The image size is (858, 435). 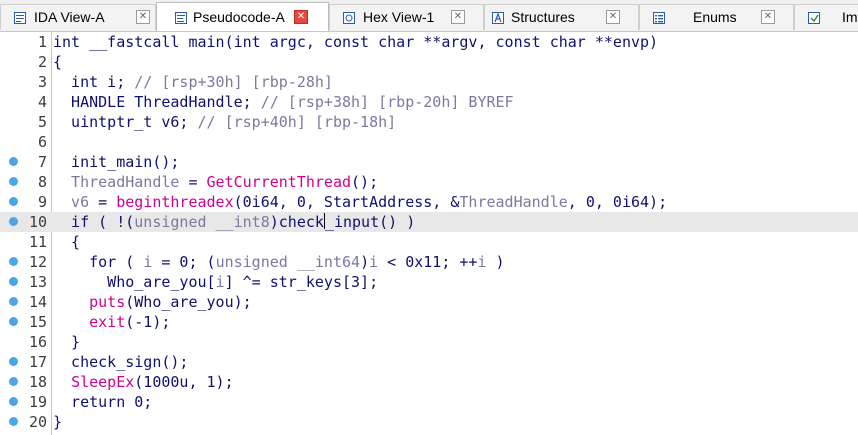 What do you see at coordinates (826, 17) in the screenshot?
I see `tab-imports: Im` at bounding box center [826, 17].